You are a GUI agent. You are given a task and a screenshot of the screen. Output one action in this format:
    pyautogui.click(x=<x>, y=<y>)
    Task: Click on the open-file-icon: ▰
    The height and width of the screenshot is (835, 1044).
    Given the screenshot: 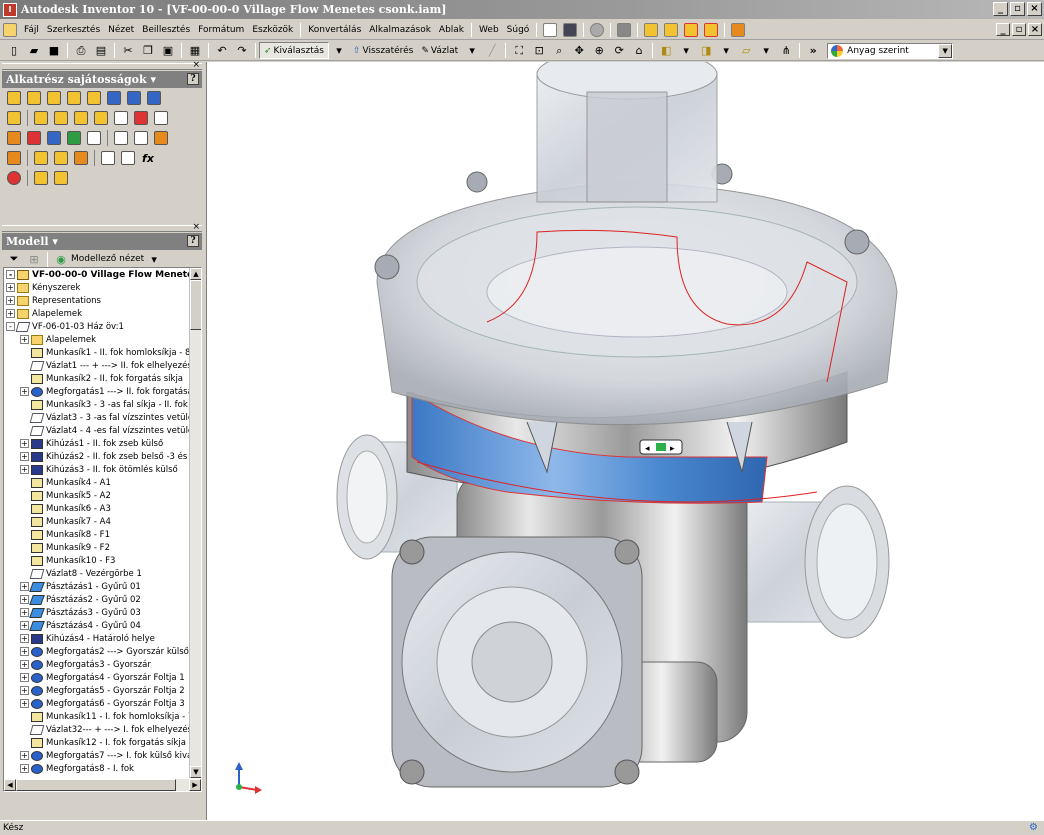 What is the action you would take?
    pyautogui.click(x=34, y=51)
    